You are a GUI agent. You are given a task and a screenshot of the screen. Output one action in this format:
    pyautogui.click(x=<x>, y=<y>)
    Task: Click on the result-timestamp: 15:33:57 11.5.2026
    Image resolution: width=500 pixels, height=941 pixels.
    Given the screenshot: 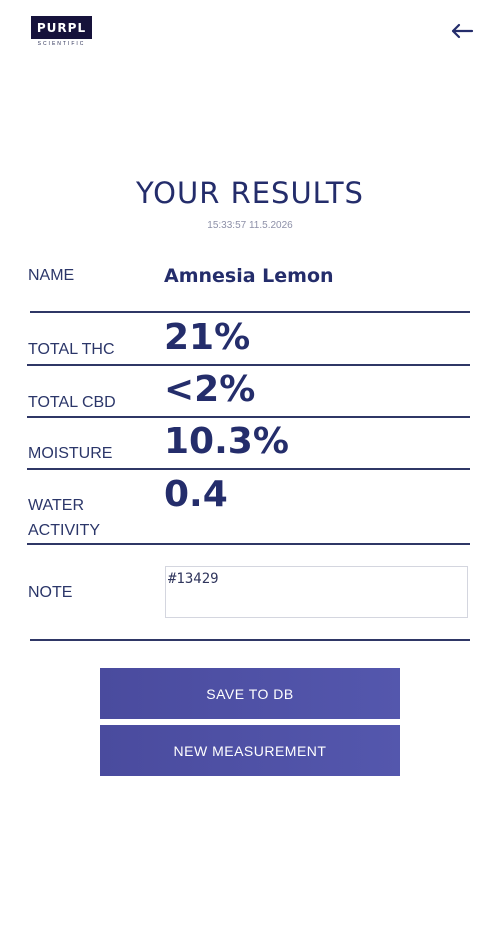 What is the action you would take?
    pyautogui.click(x=250, y=225)
    